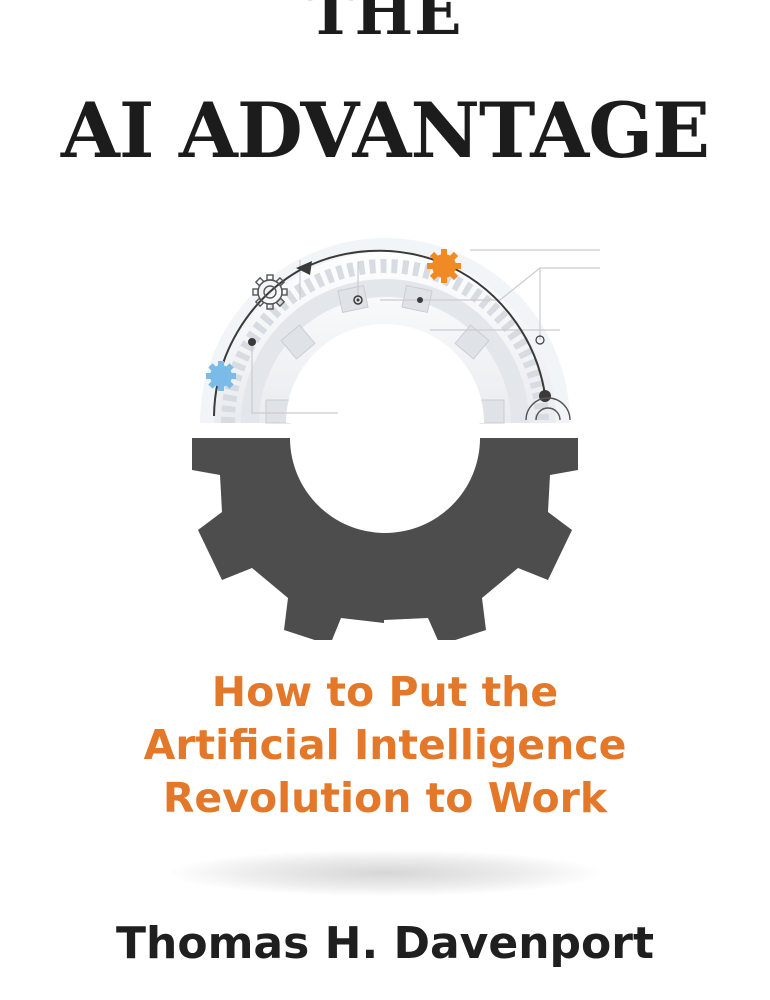 The image size is (770, 1000). Describe the element at coordinates (444, 266) in the screenshot. I see `gear-small-orange` at that location.